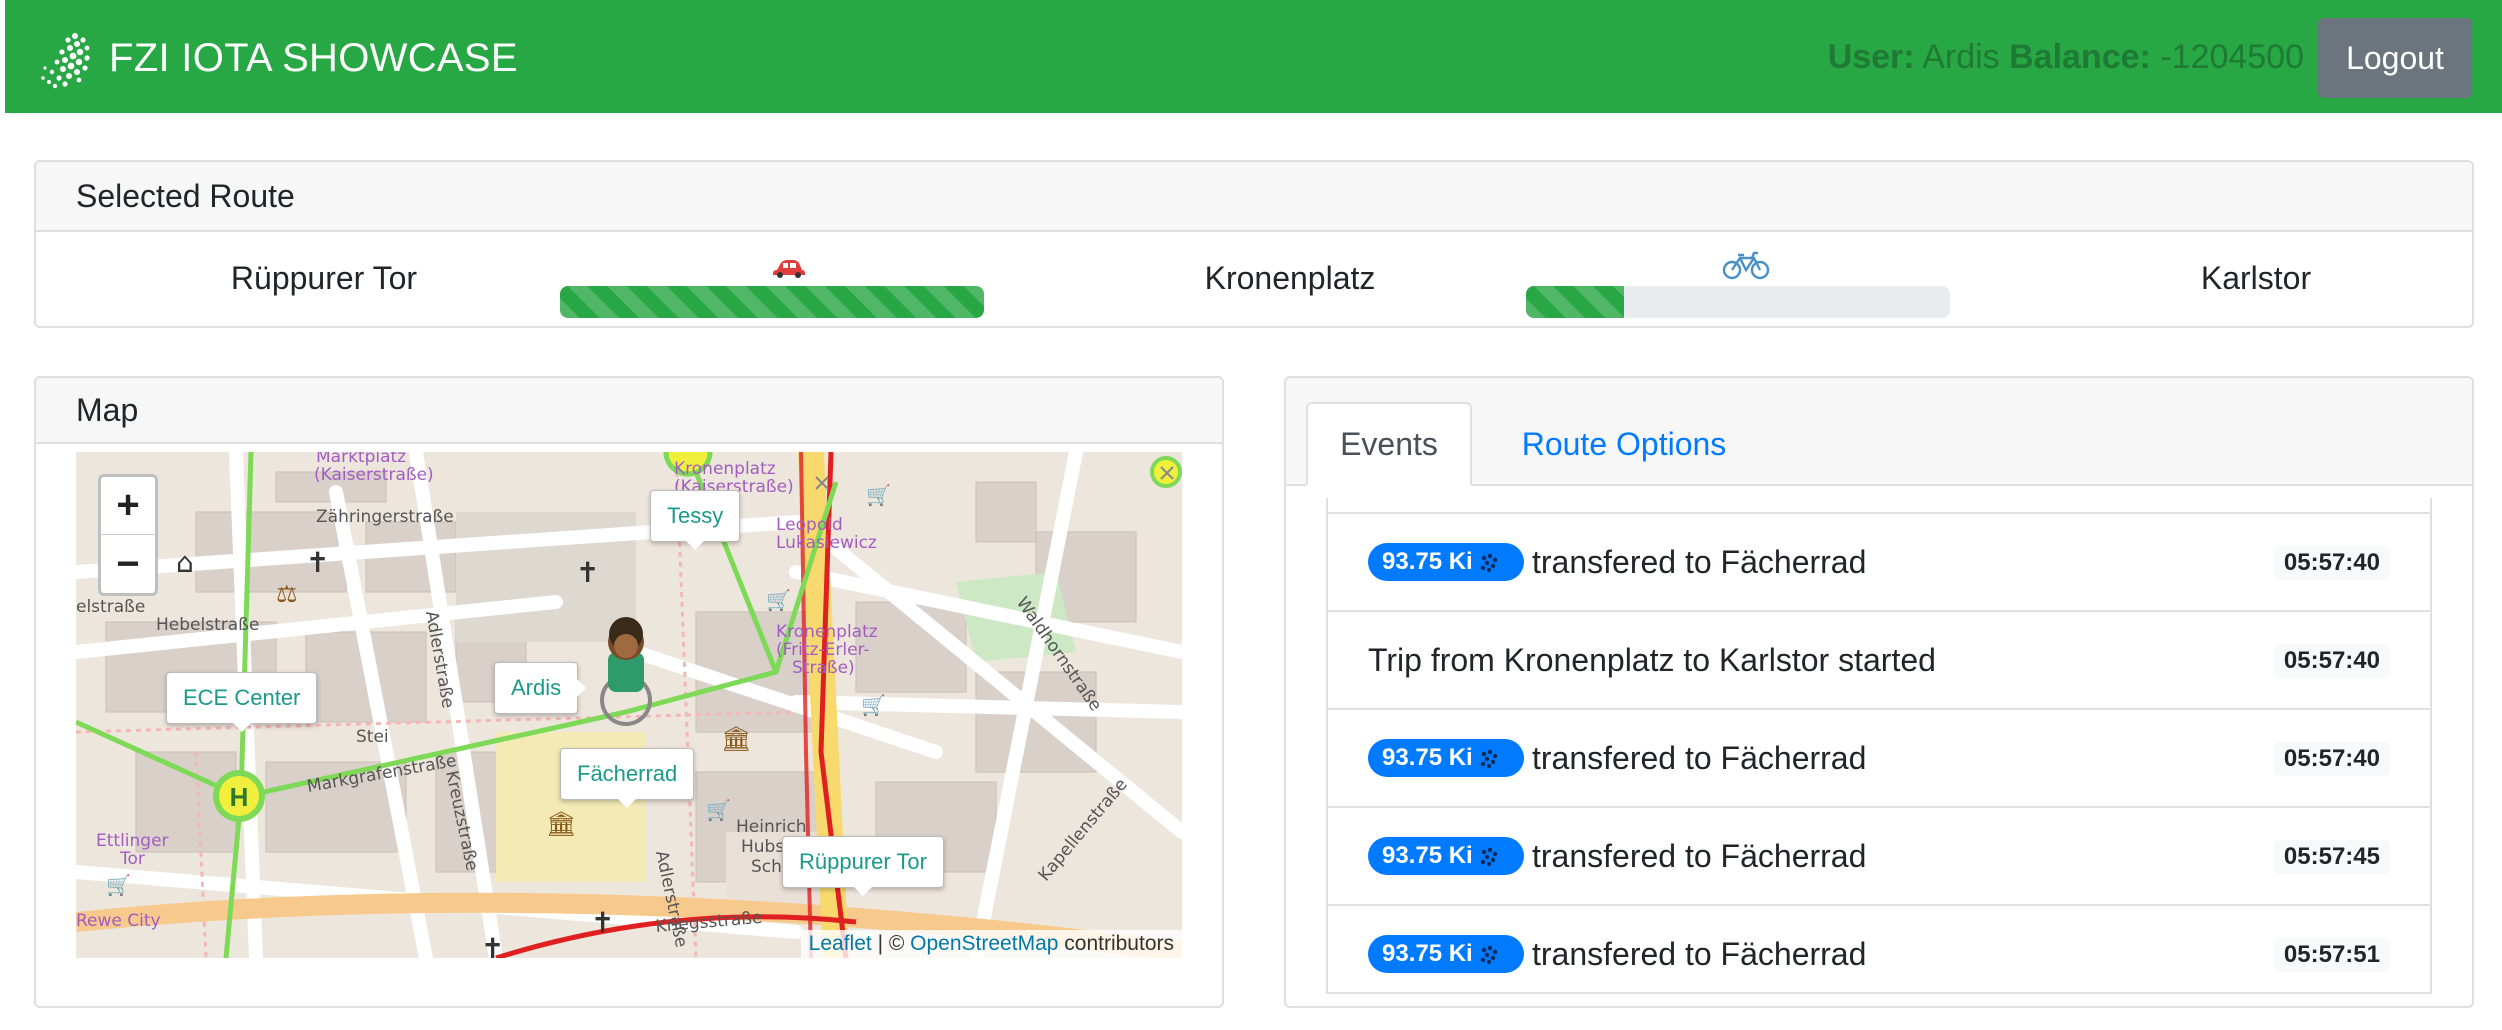 This screenshot has height=1030, width=2502. What do you see at coordinates (1254, 197) in the screenshot?
I see `selected-route-header: Selected Route` at bounding box center [1254, 197].